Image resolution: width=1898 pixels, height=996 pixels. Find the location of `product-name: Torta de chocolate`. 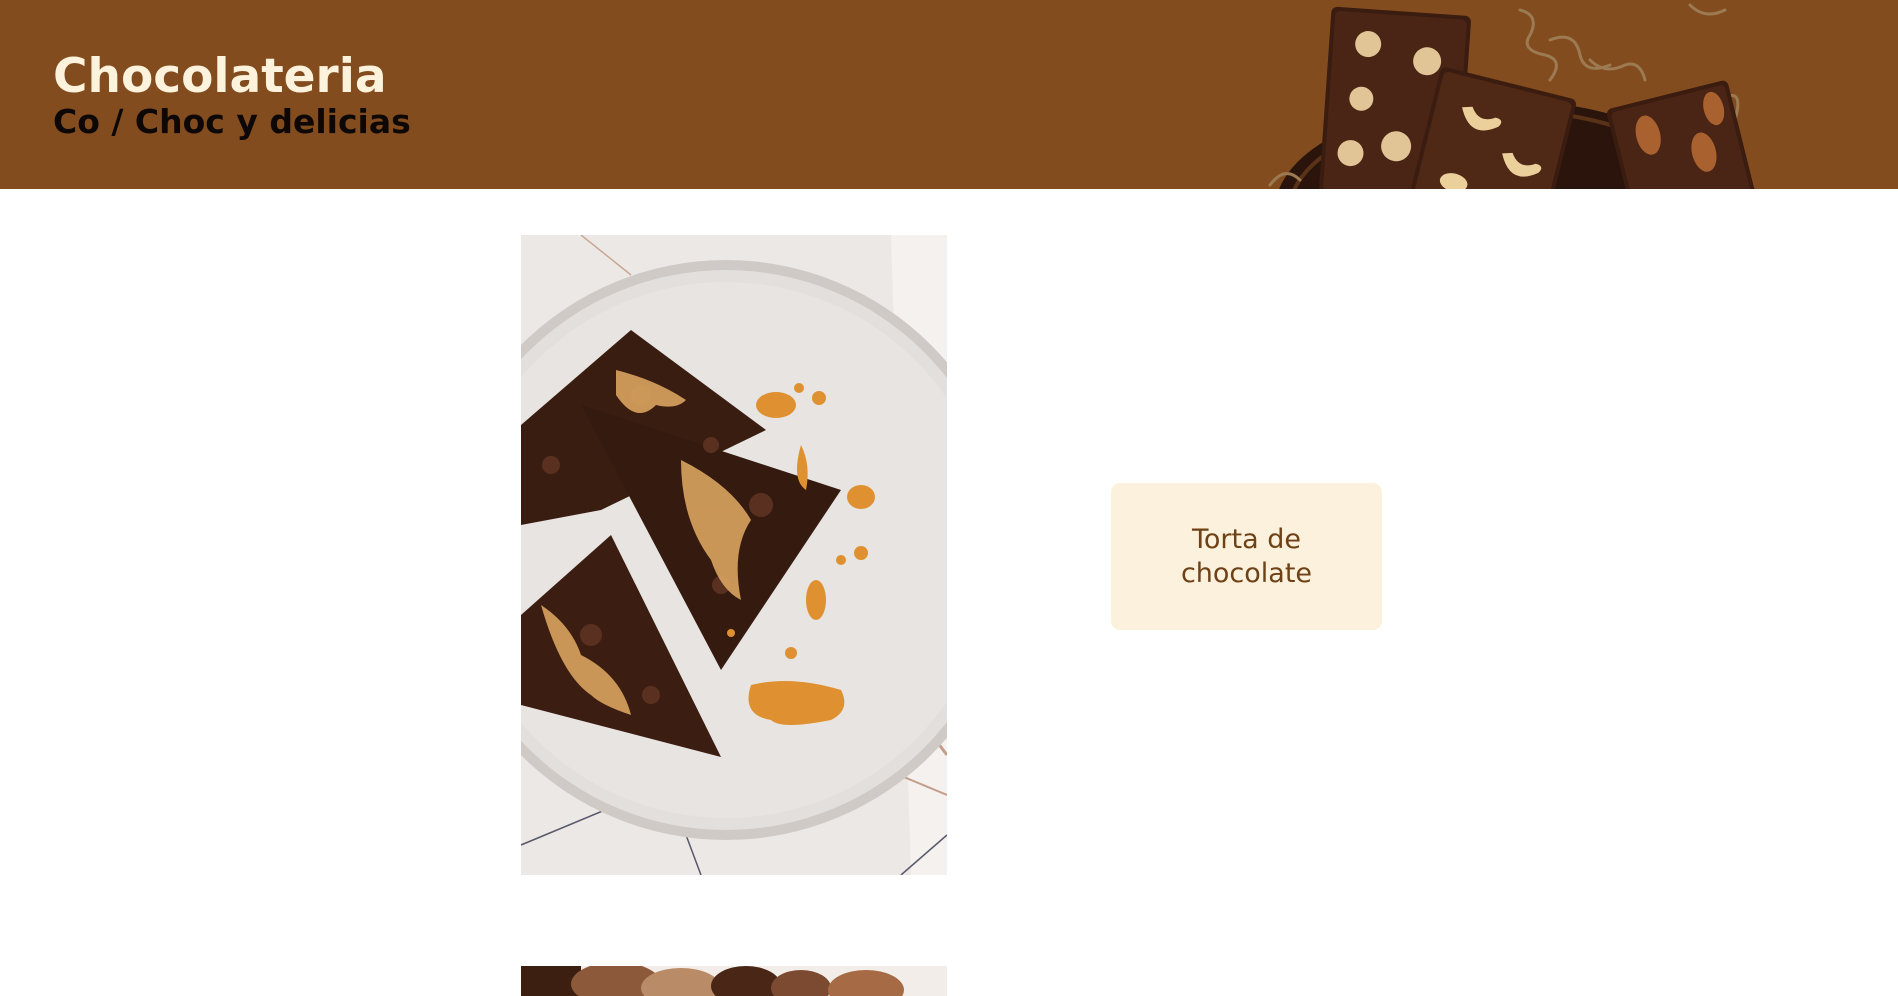

product-name: Torta de chocolate is located at coordinates (1246, 556).